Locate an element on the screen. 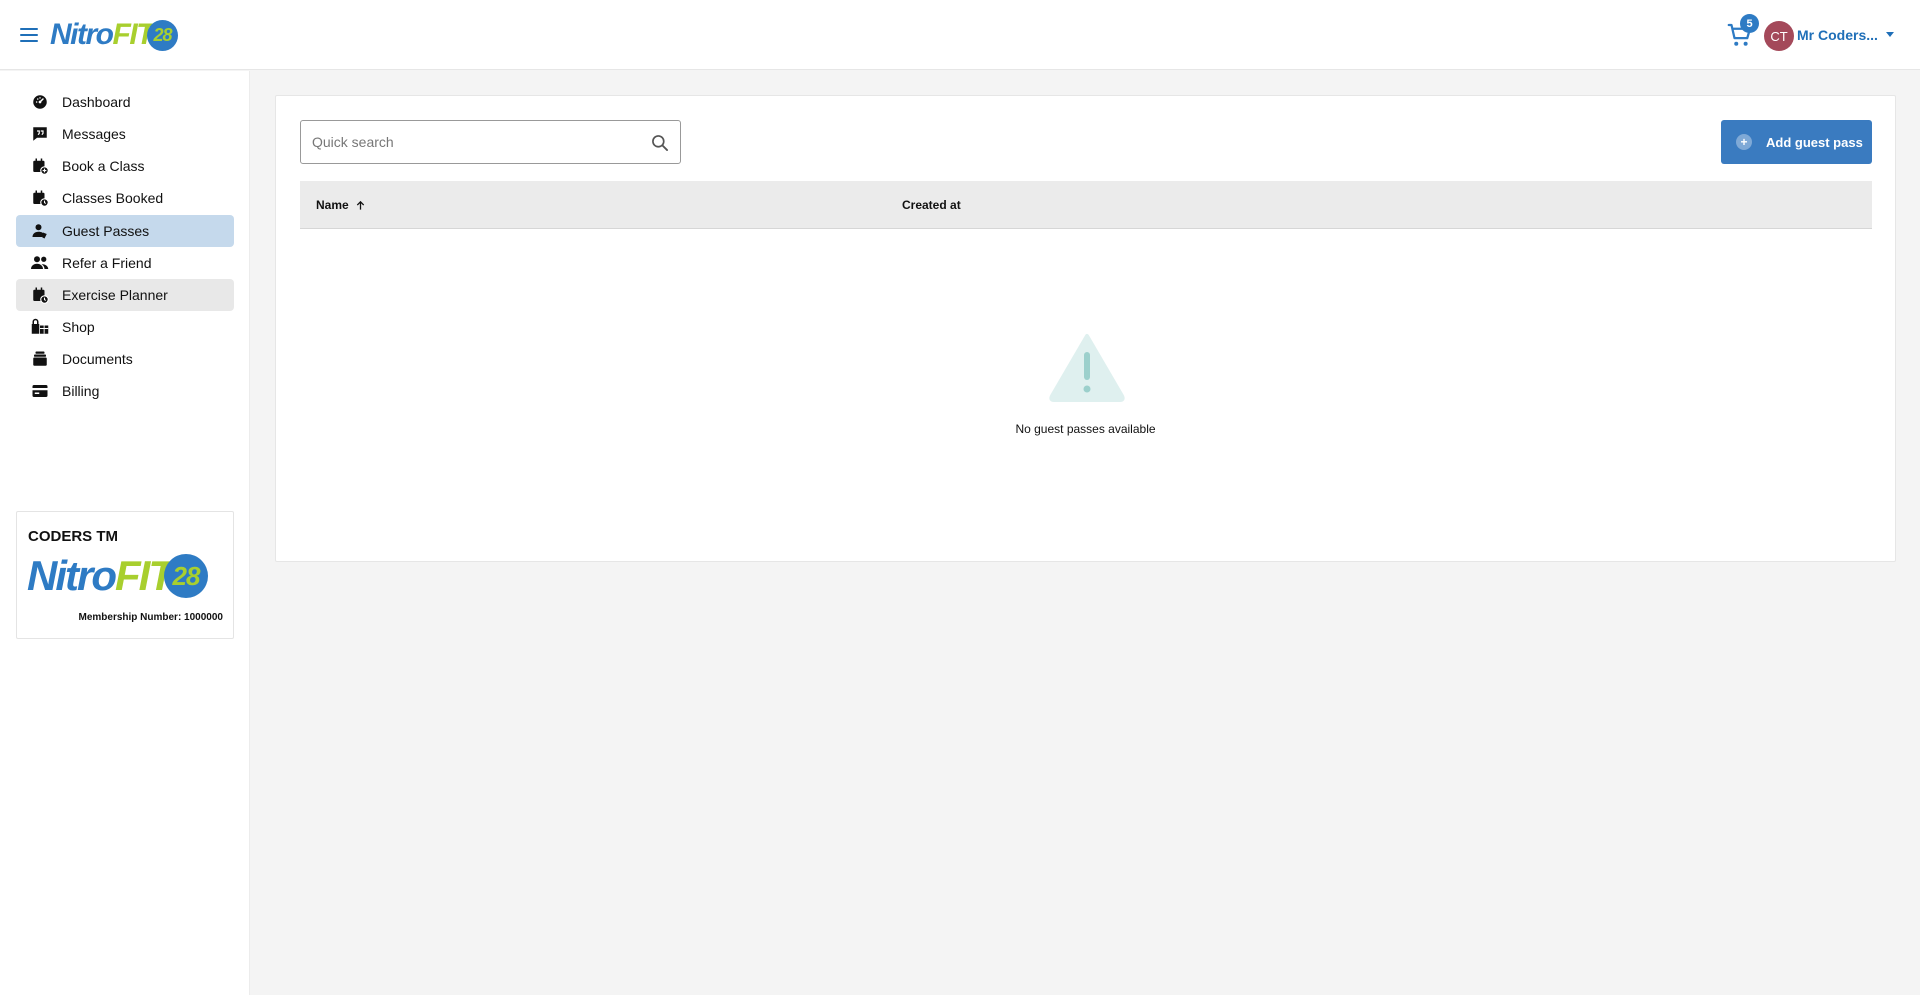  sidebar-item-documents: Documents is located at coordinates (125, 359).